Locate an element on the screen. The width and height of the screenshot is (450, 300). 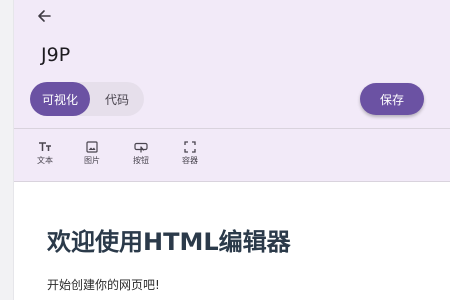
container-icon is located at coordinates (190, 147).